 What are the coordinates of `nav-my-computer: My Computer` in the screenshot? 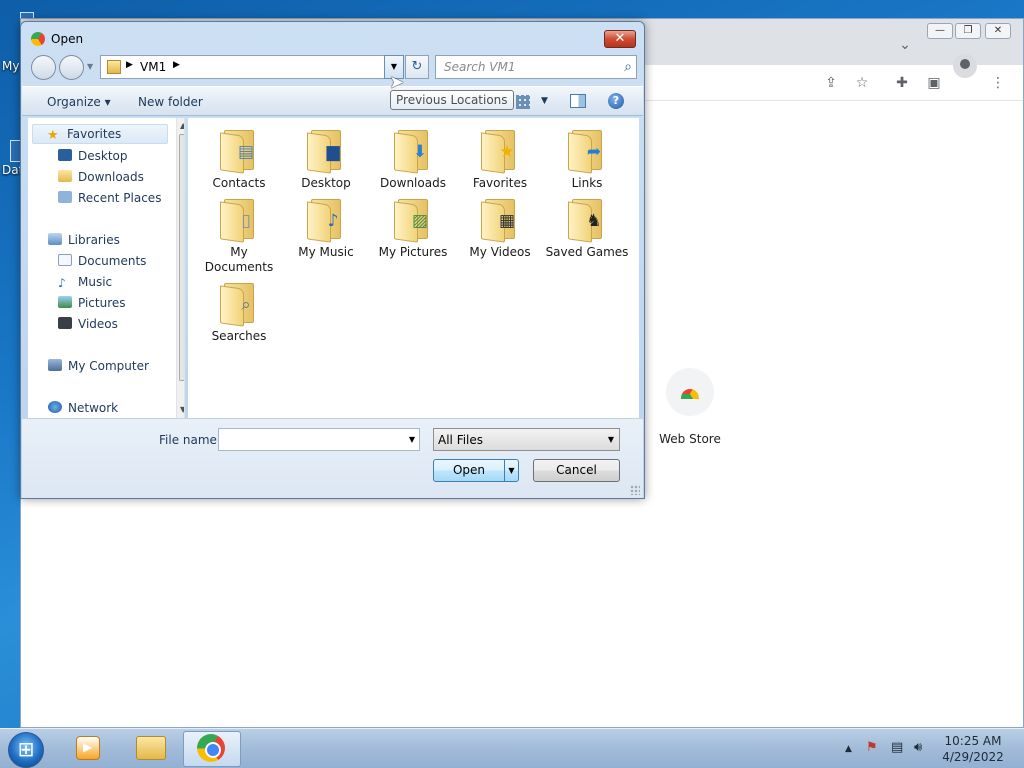 It's located at (98, 366).